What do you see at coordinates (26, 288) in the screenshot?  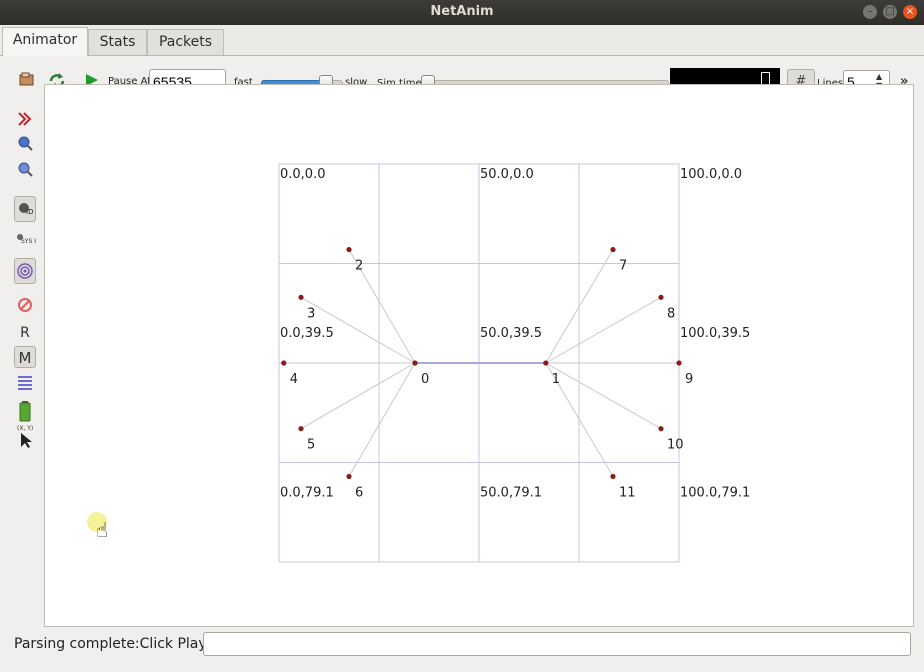 I see `sidebar: ID SYS ID R M (X, Y)` at bounding box center [26, 288].